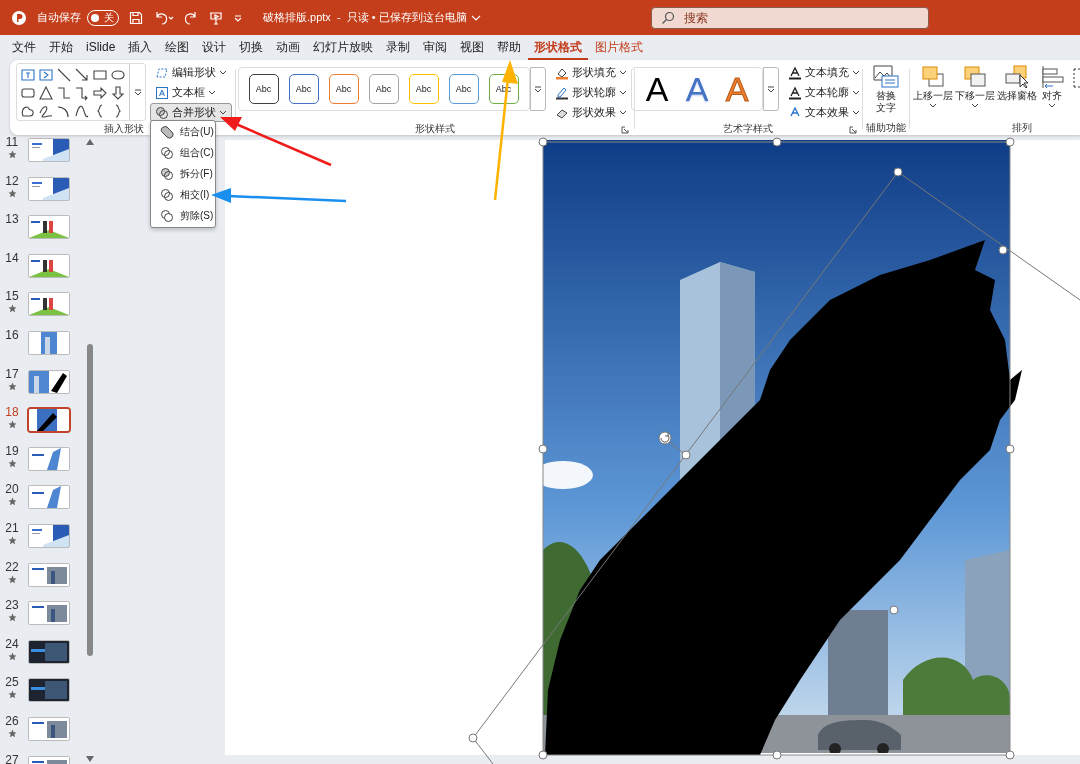 This screenshot has height=764, width=1080. What do you see at coordinates (824, 92) in the screenshot?
I see `ribbon-button: 文本轮廓` at bounding box center [824, 92].